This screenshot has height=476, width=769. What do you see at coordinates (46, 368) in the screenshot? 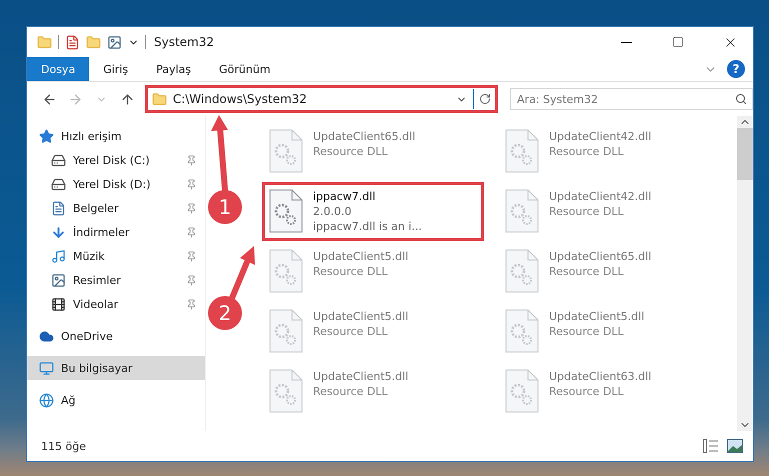
I see `monitor-icon` at bounding box center [46, 368].